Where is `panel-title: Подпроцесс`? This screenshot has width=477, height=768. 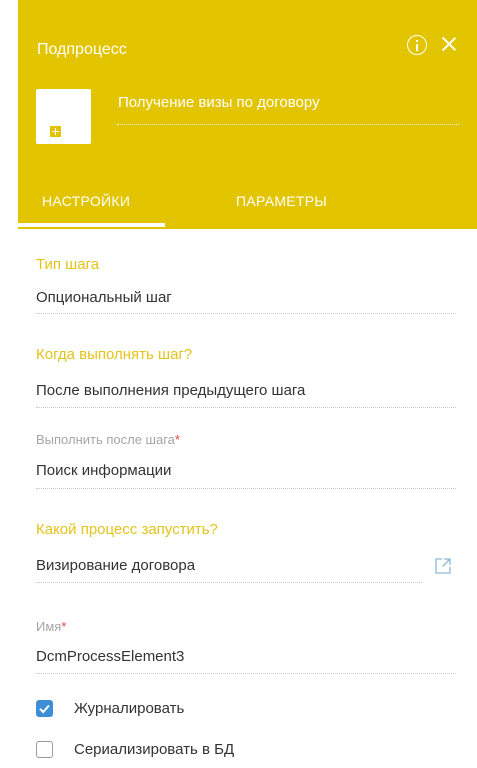
panel-title: Подпроцесс is located at coordinates (82, 49).